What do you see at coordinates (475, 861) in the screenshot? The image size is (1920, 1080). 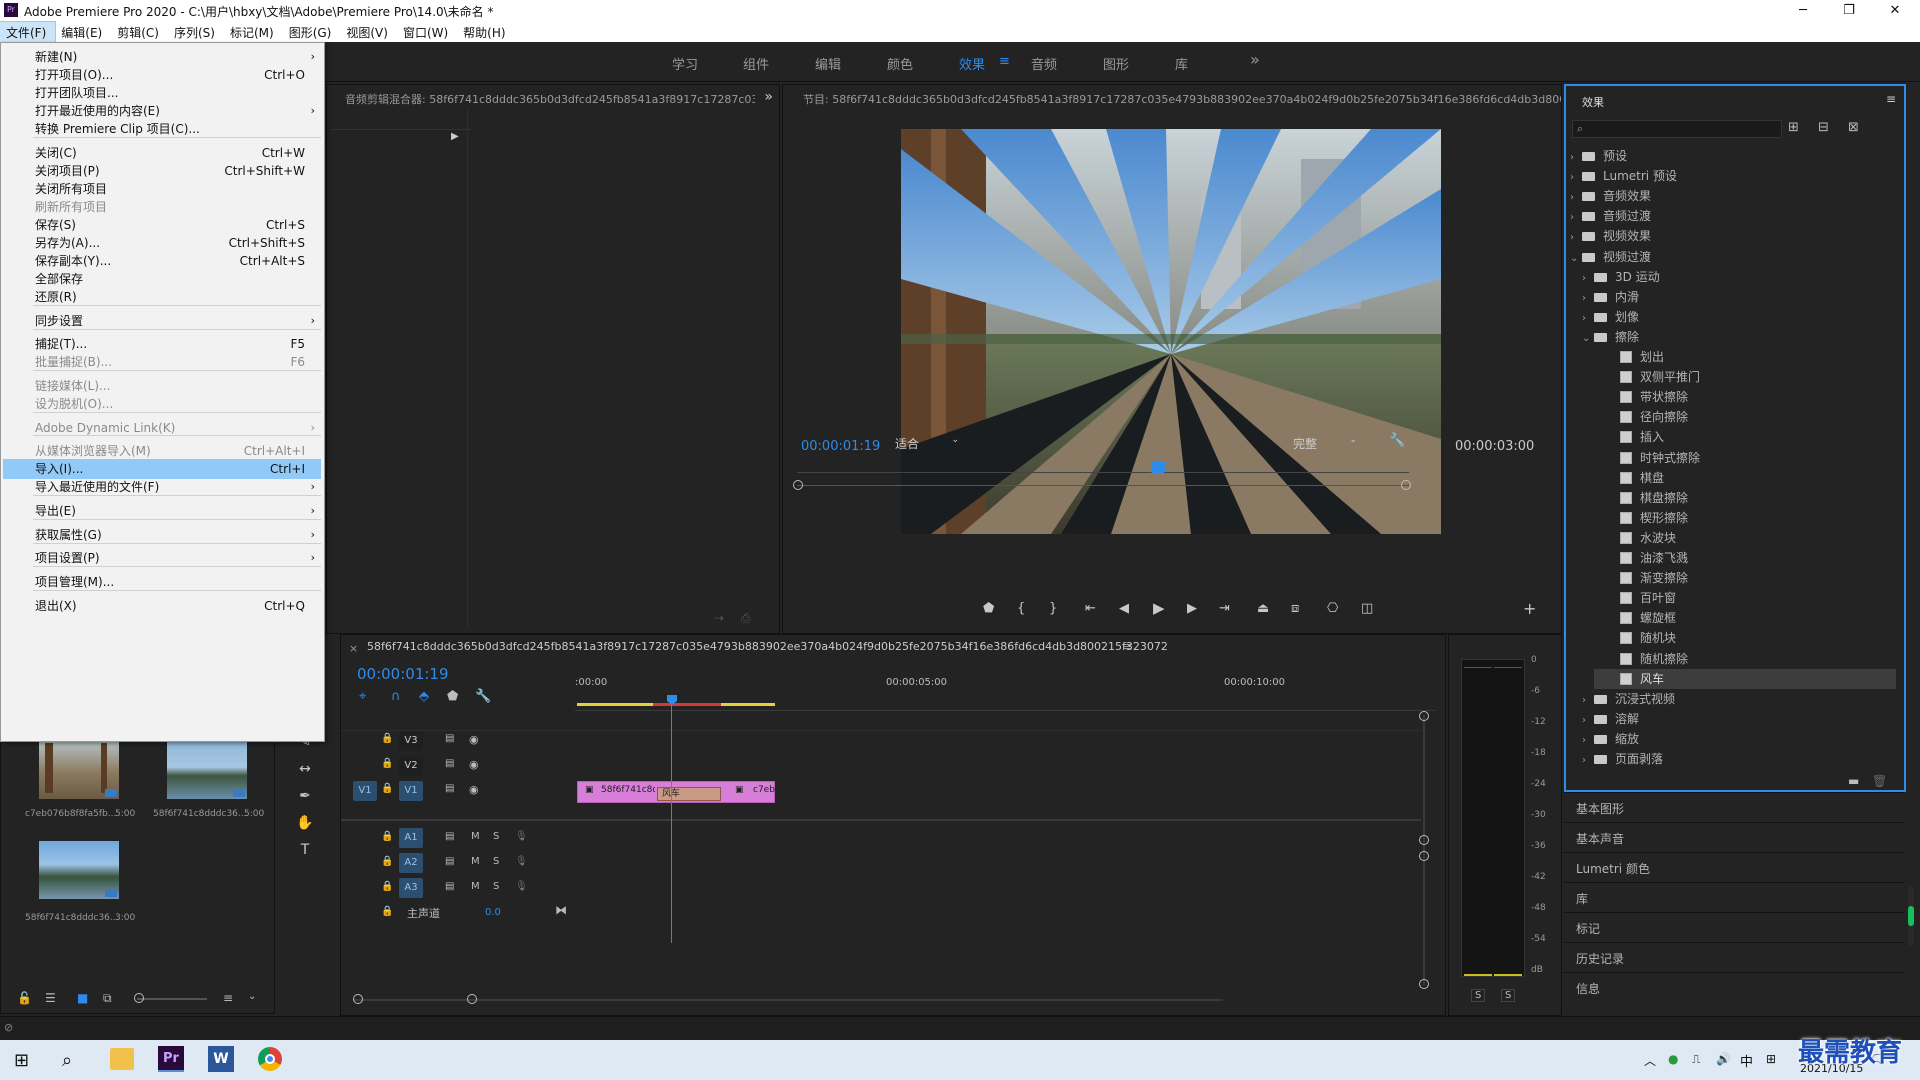 I see `mute-a2: M` at bounding box center [475, 861].